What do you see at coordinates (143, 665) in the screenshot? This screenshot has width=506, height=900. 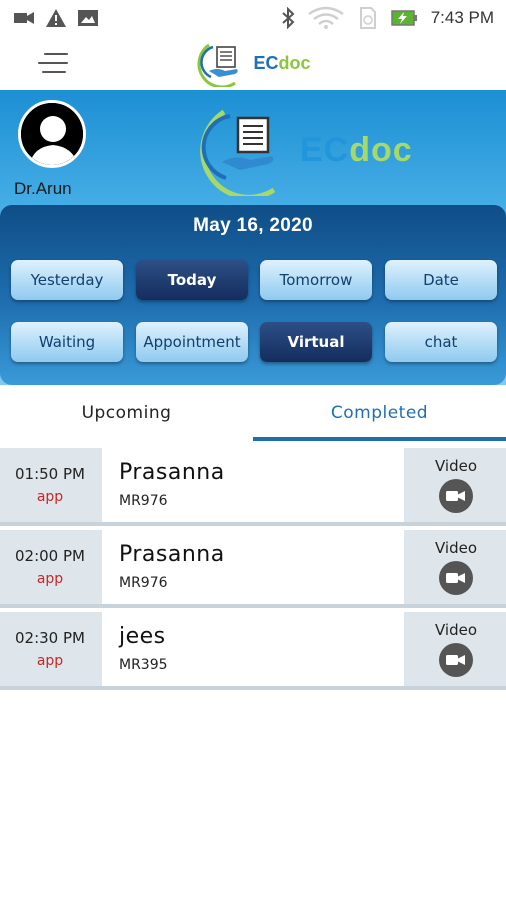 I see `patient-id: MR395` at bounding box center [143, 665].